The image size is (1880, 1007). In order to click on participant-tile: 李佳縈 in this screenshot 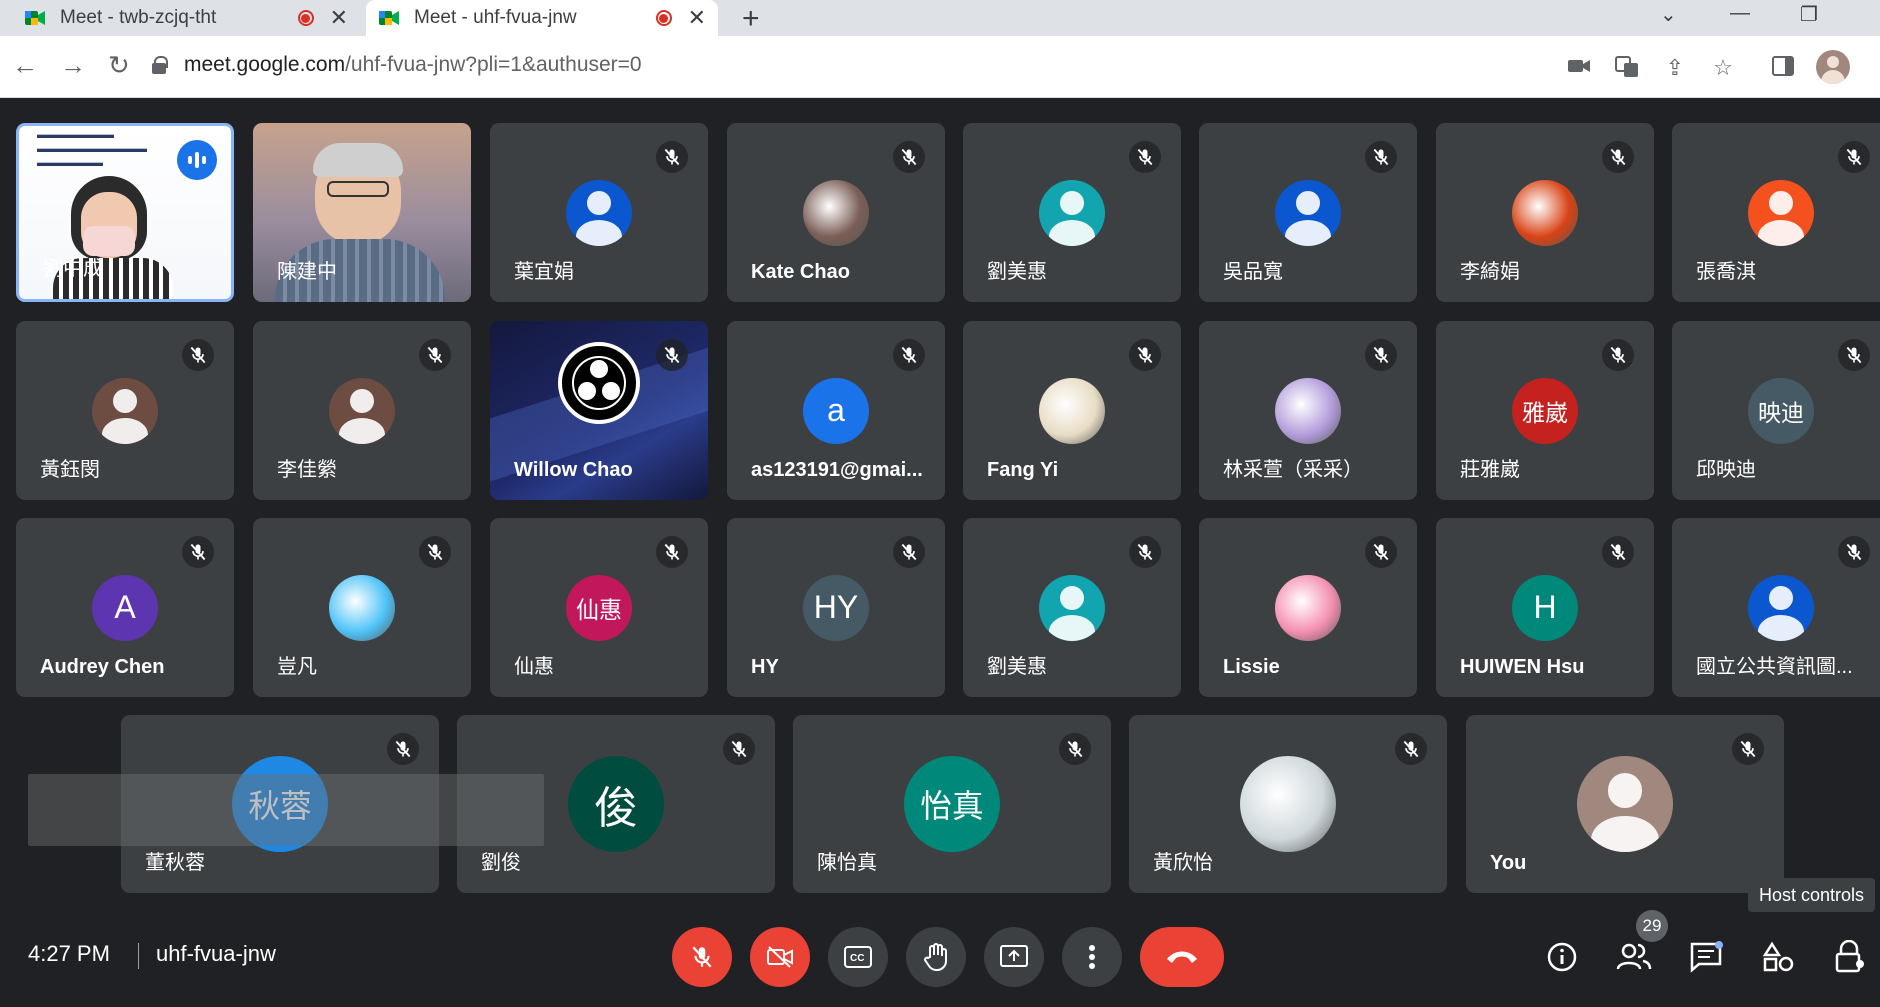, I will do `click(362, 410)`.